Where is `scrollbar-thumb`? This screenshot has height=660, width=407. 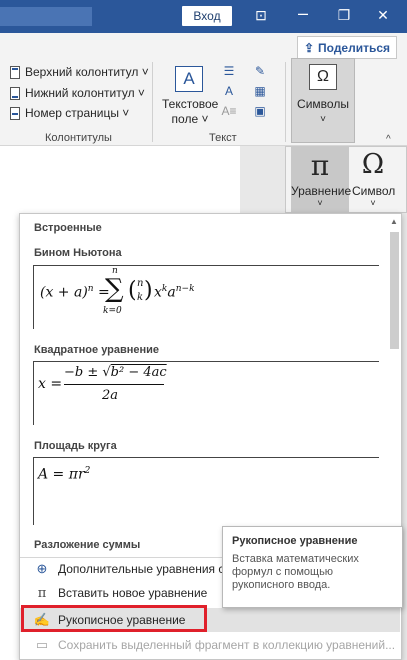
scrollbar-thumb is located at coordinates (394, 290).